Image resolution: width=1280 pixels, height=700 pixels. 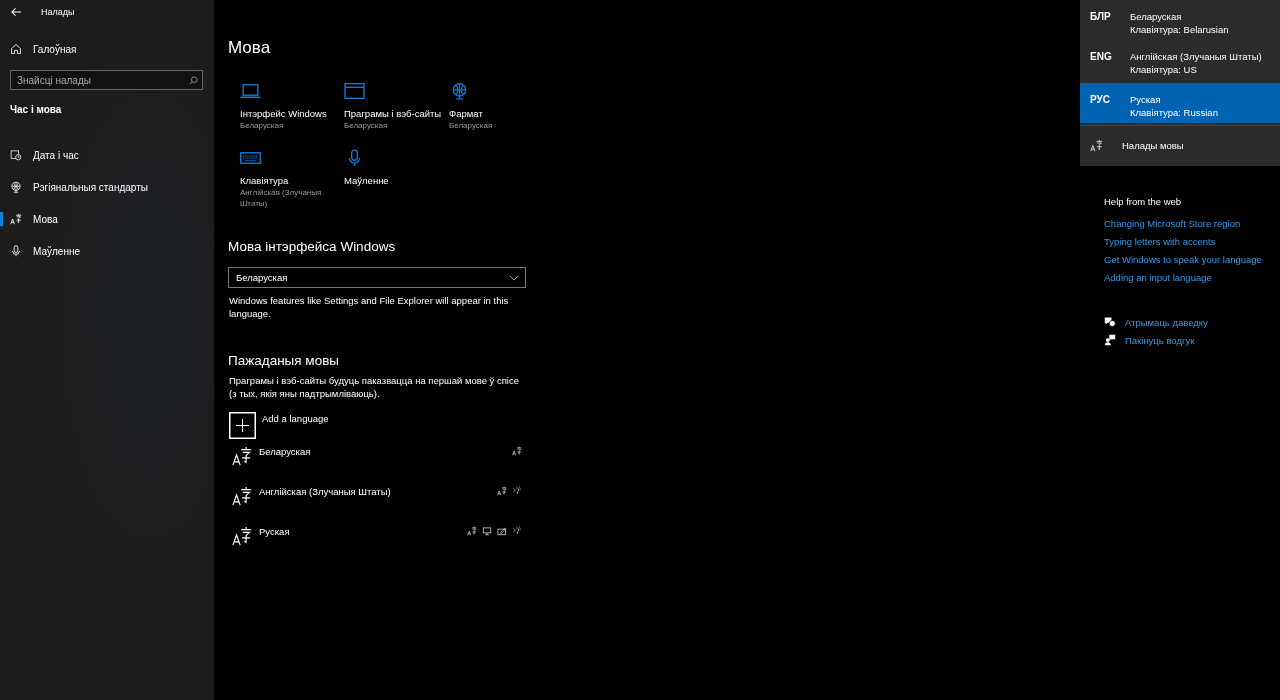 I want to click on sidebar-item: Мова, so click(x=107, y=219).